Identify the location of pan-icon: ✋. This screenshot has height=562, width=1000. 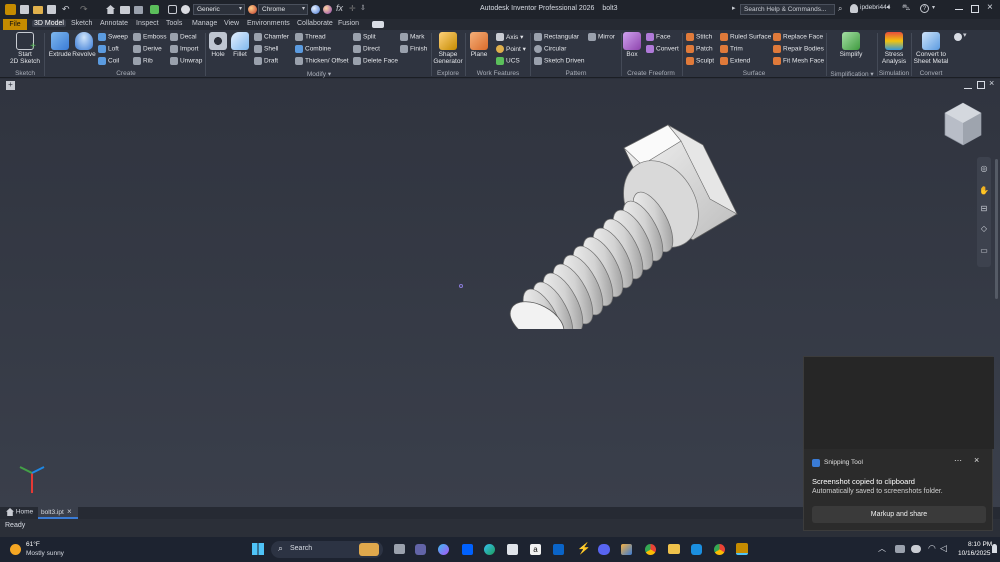
(984, 190).